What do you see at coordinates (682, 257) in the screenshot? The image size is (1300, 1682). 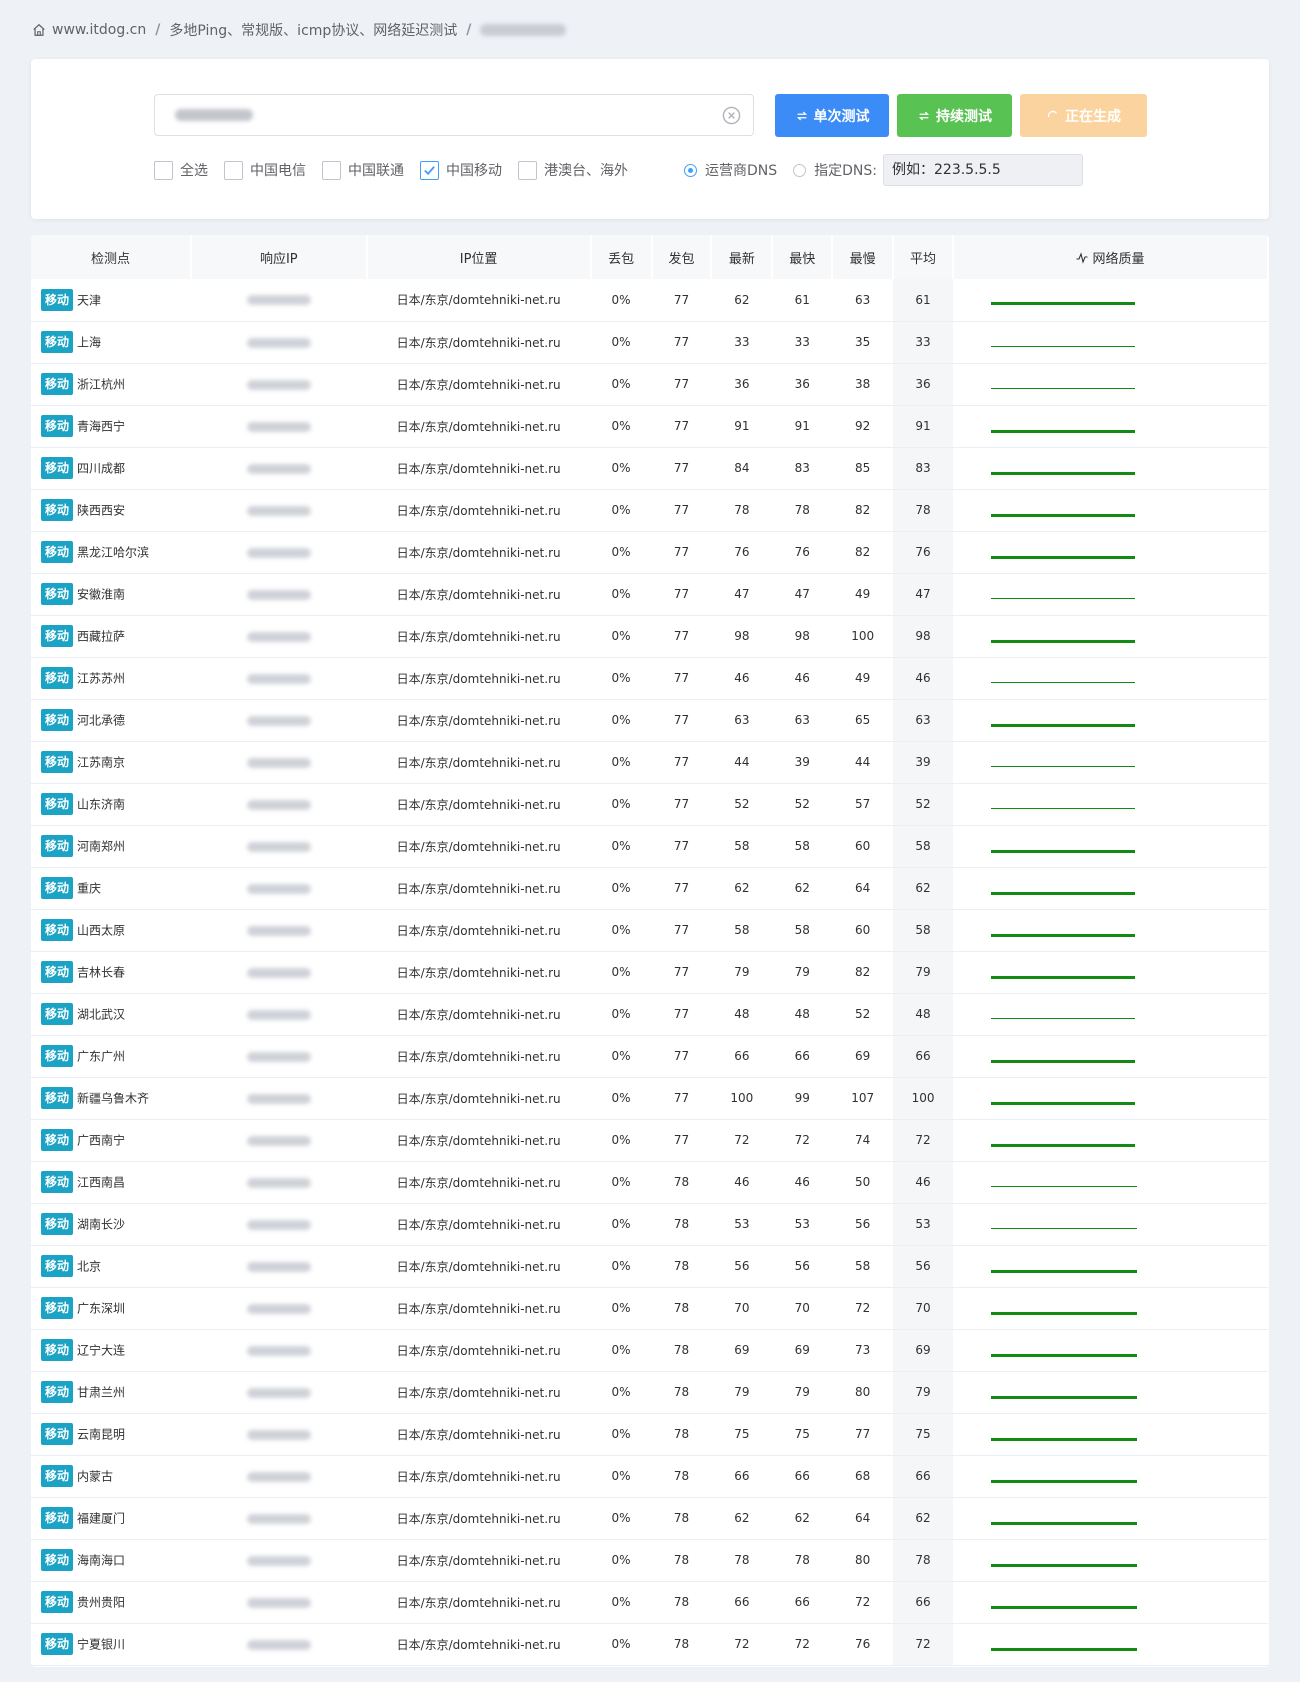 I see `header-sent: 发包` at bounding box center [682, 257].